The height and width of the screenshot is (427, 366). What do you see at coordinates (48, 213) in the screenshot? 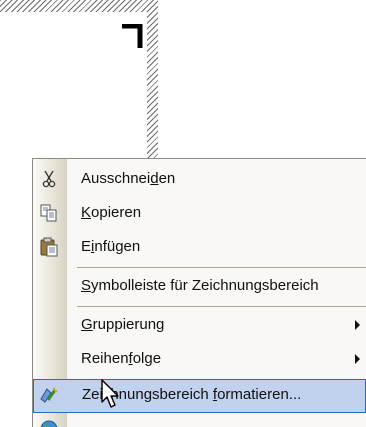
I see `copy-icon` at bounding box center [48, 213].